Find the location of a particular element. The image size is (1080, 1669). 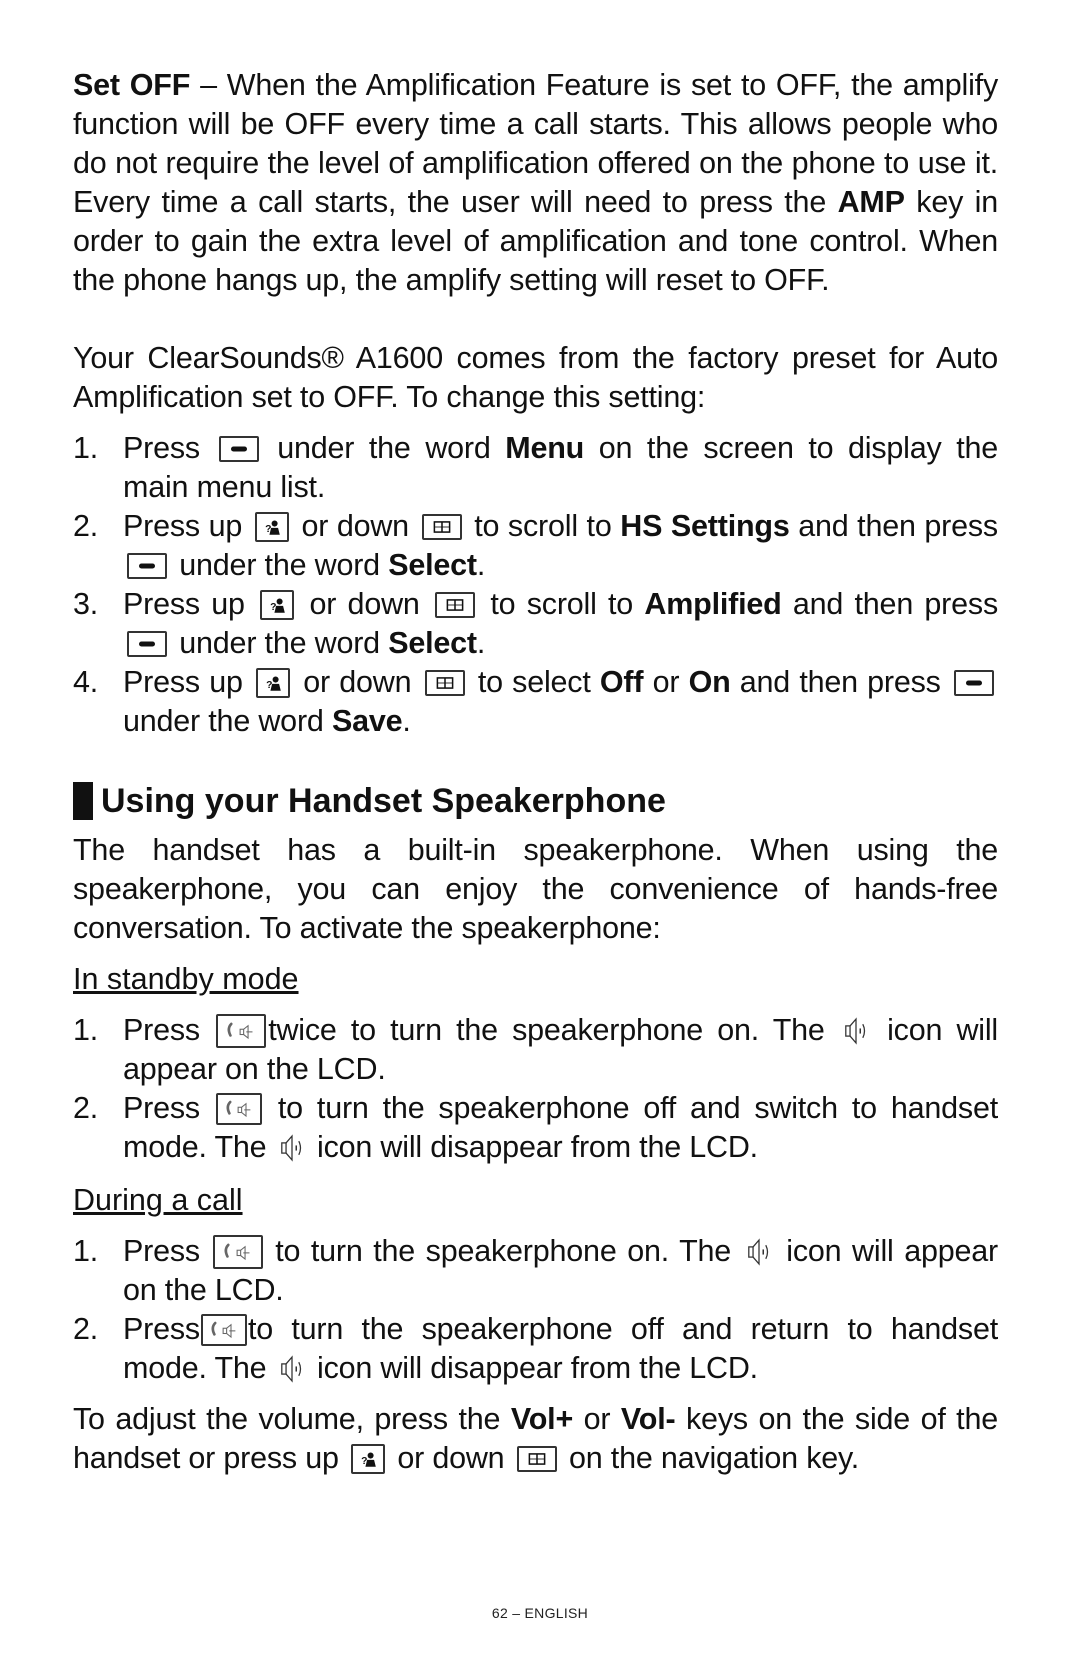

amp-key-label: AMP is located at coordinates (871, 202).